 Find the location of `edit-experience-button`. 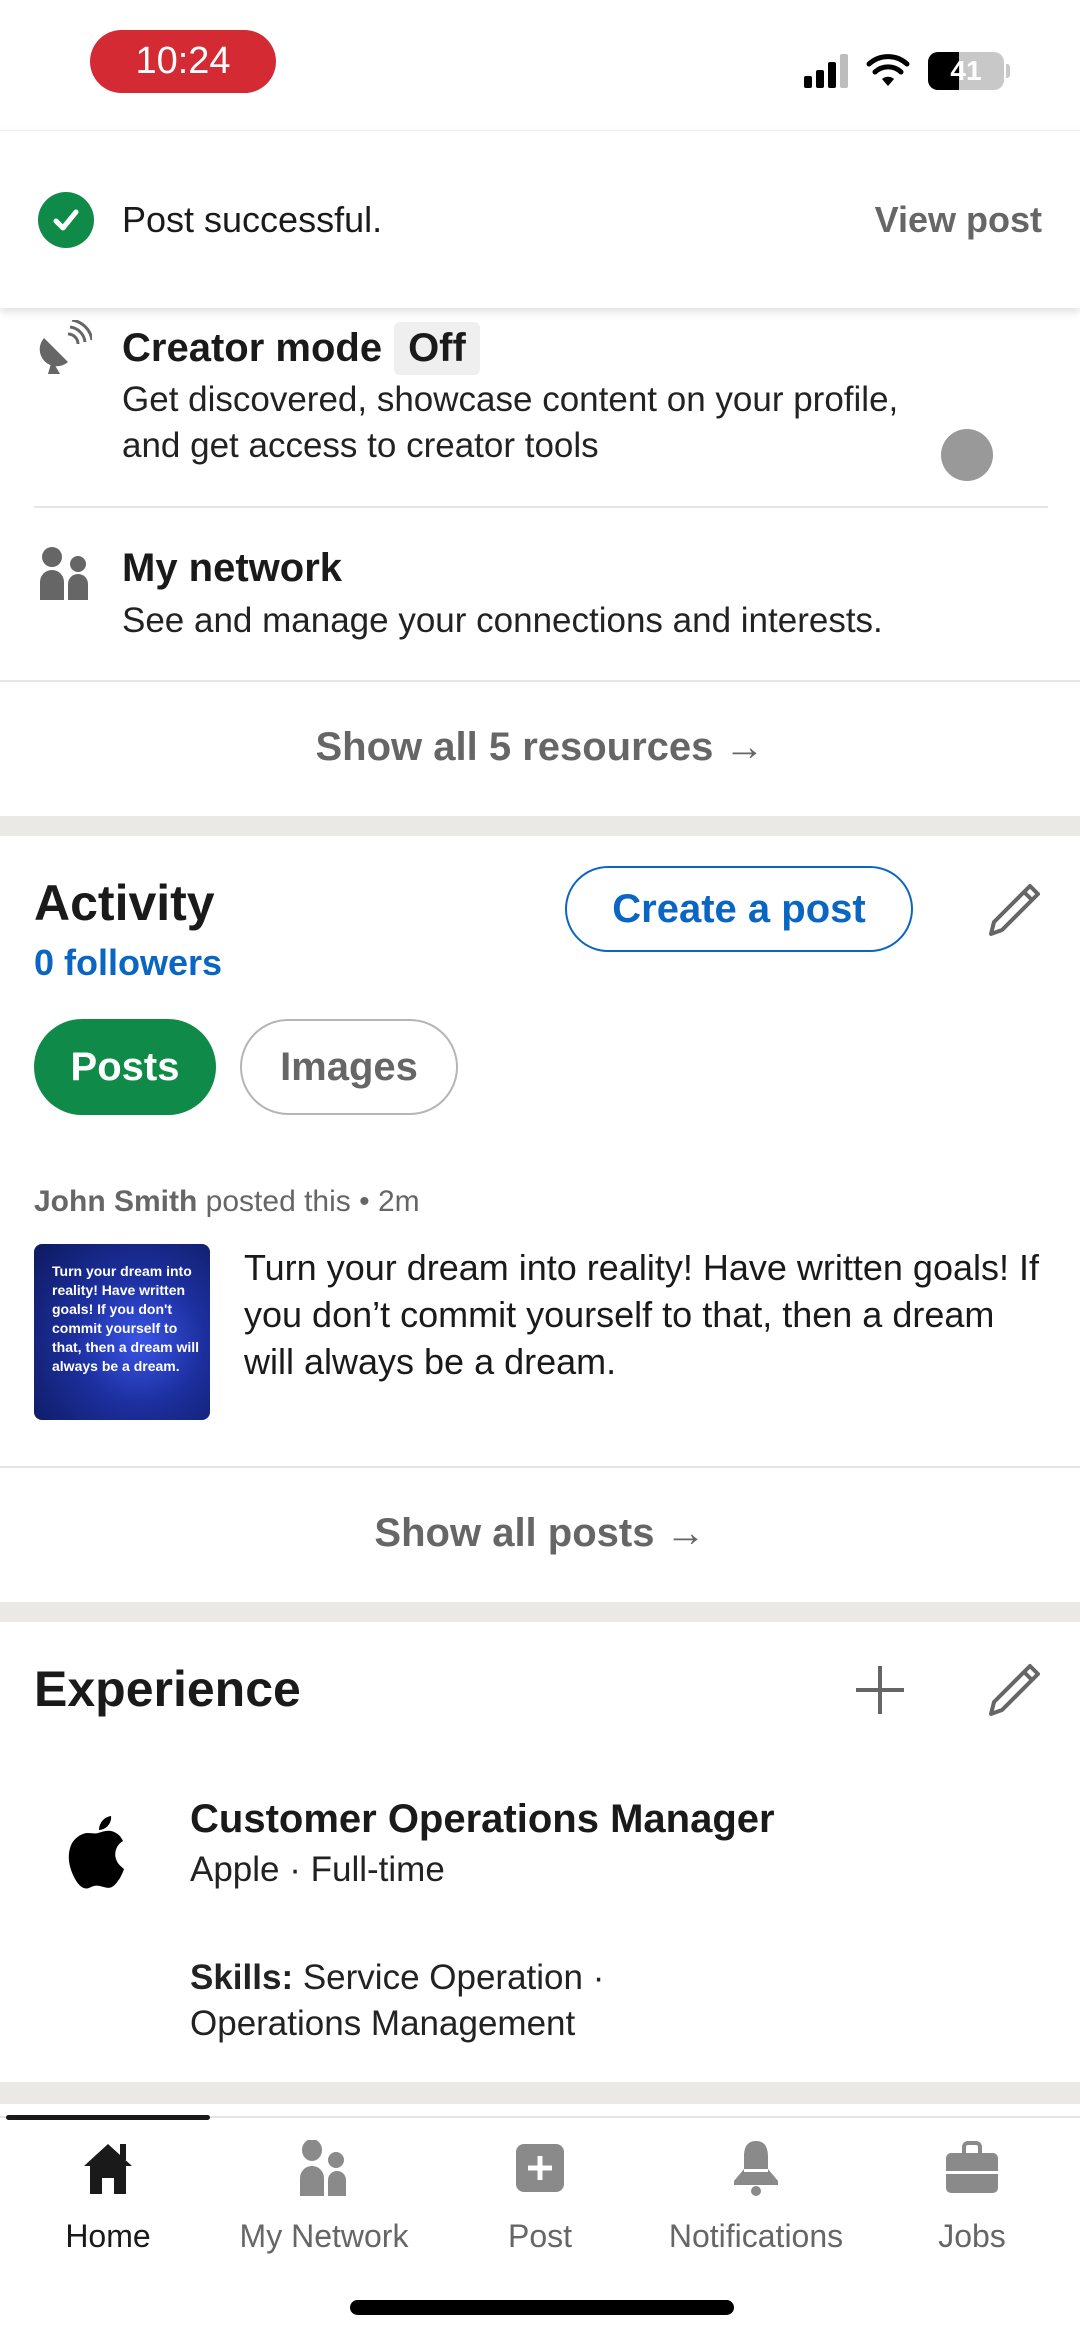

edit-experience-button is located at coordinates (1014, 1690).